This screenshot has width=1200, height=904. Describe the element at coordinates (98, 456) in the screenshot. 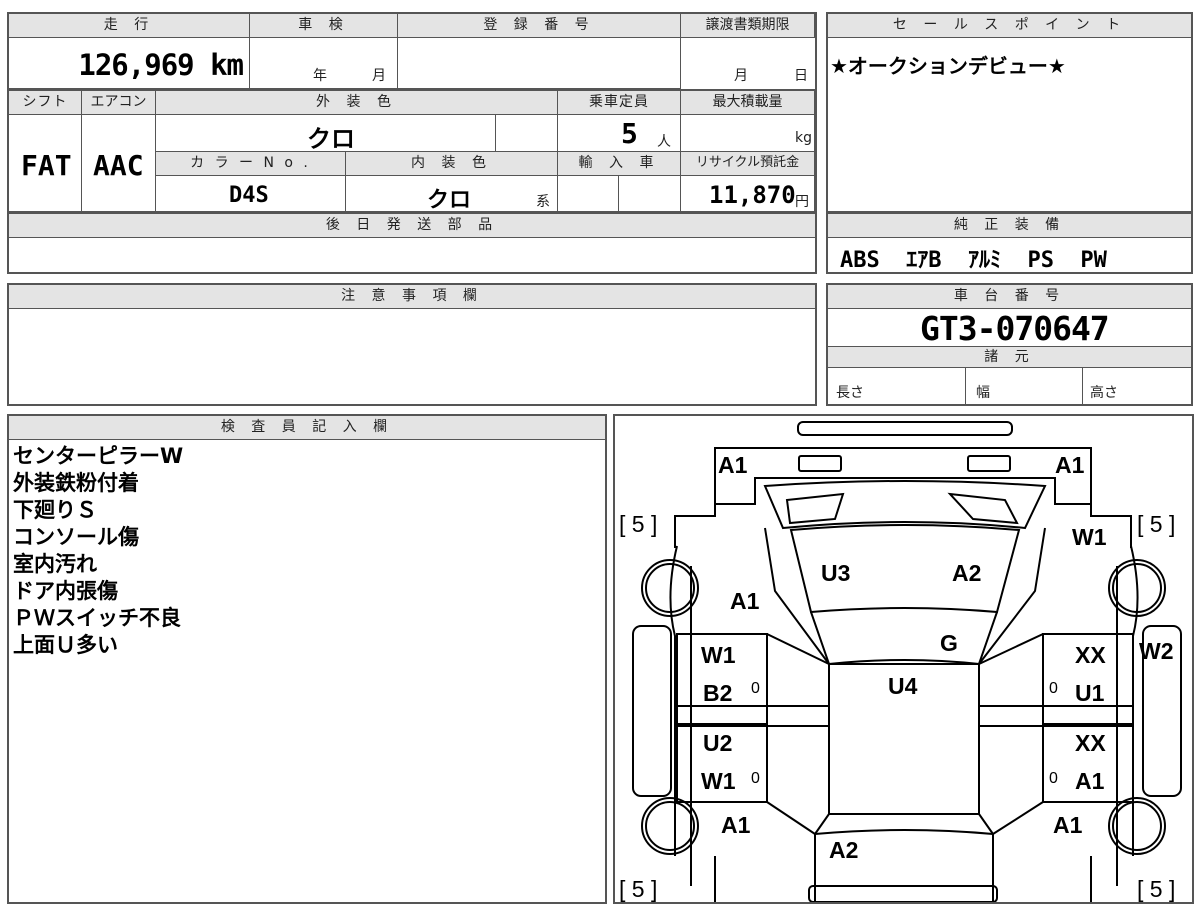

I see `inspector-note: センターピラーW` at that location.